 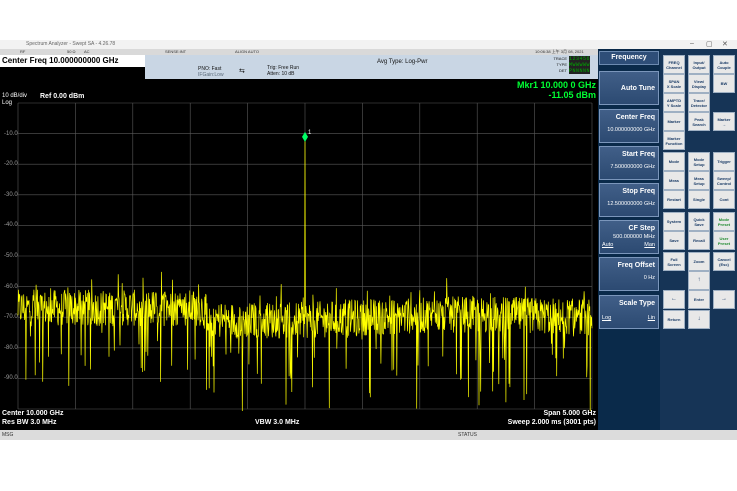 I want to click on softkey-cf-step: CF Step 500.000000 MHz Auto Man, so click(x=629, y=237).